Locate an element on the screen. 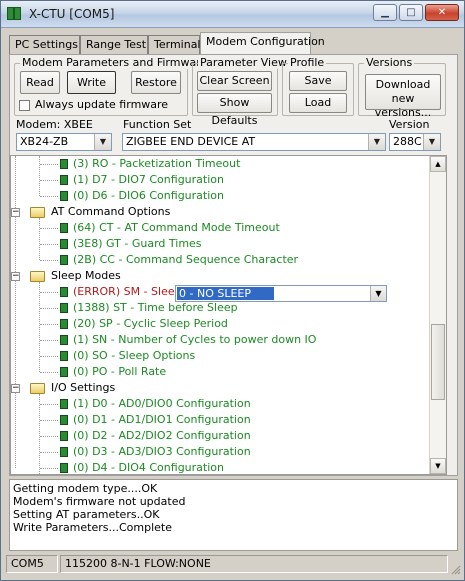 This screenshot has width=465, height=581. tree-row-ro: (3) RO - Packetization Timeout is located at coordinates (223, 164).